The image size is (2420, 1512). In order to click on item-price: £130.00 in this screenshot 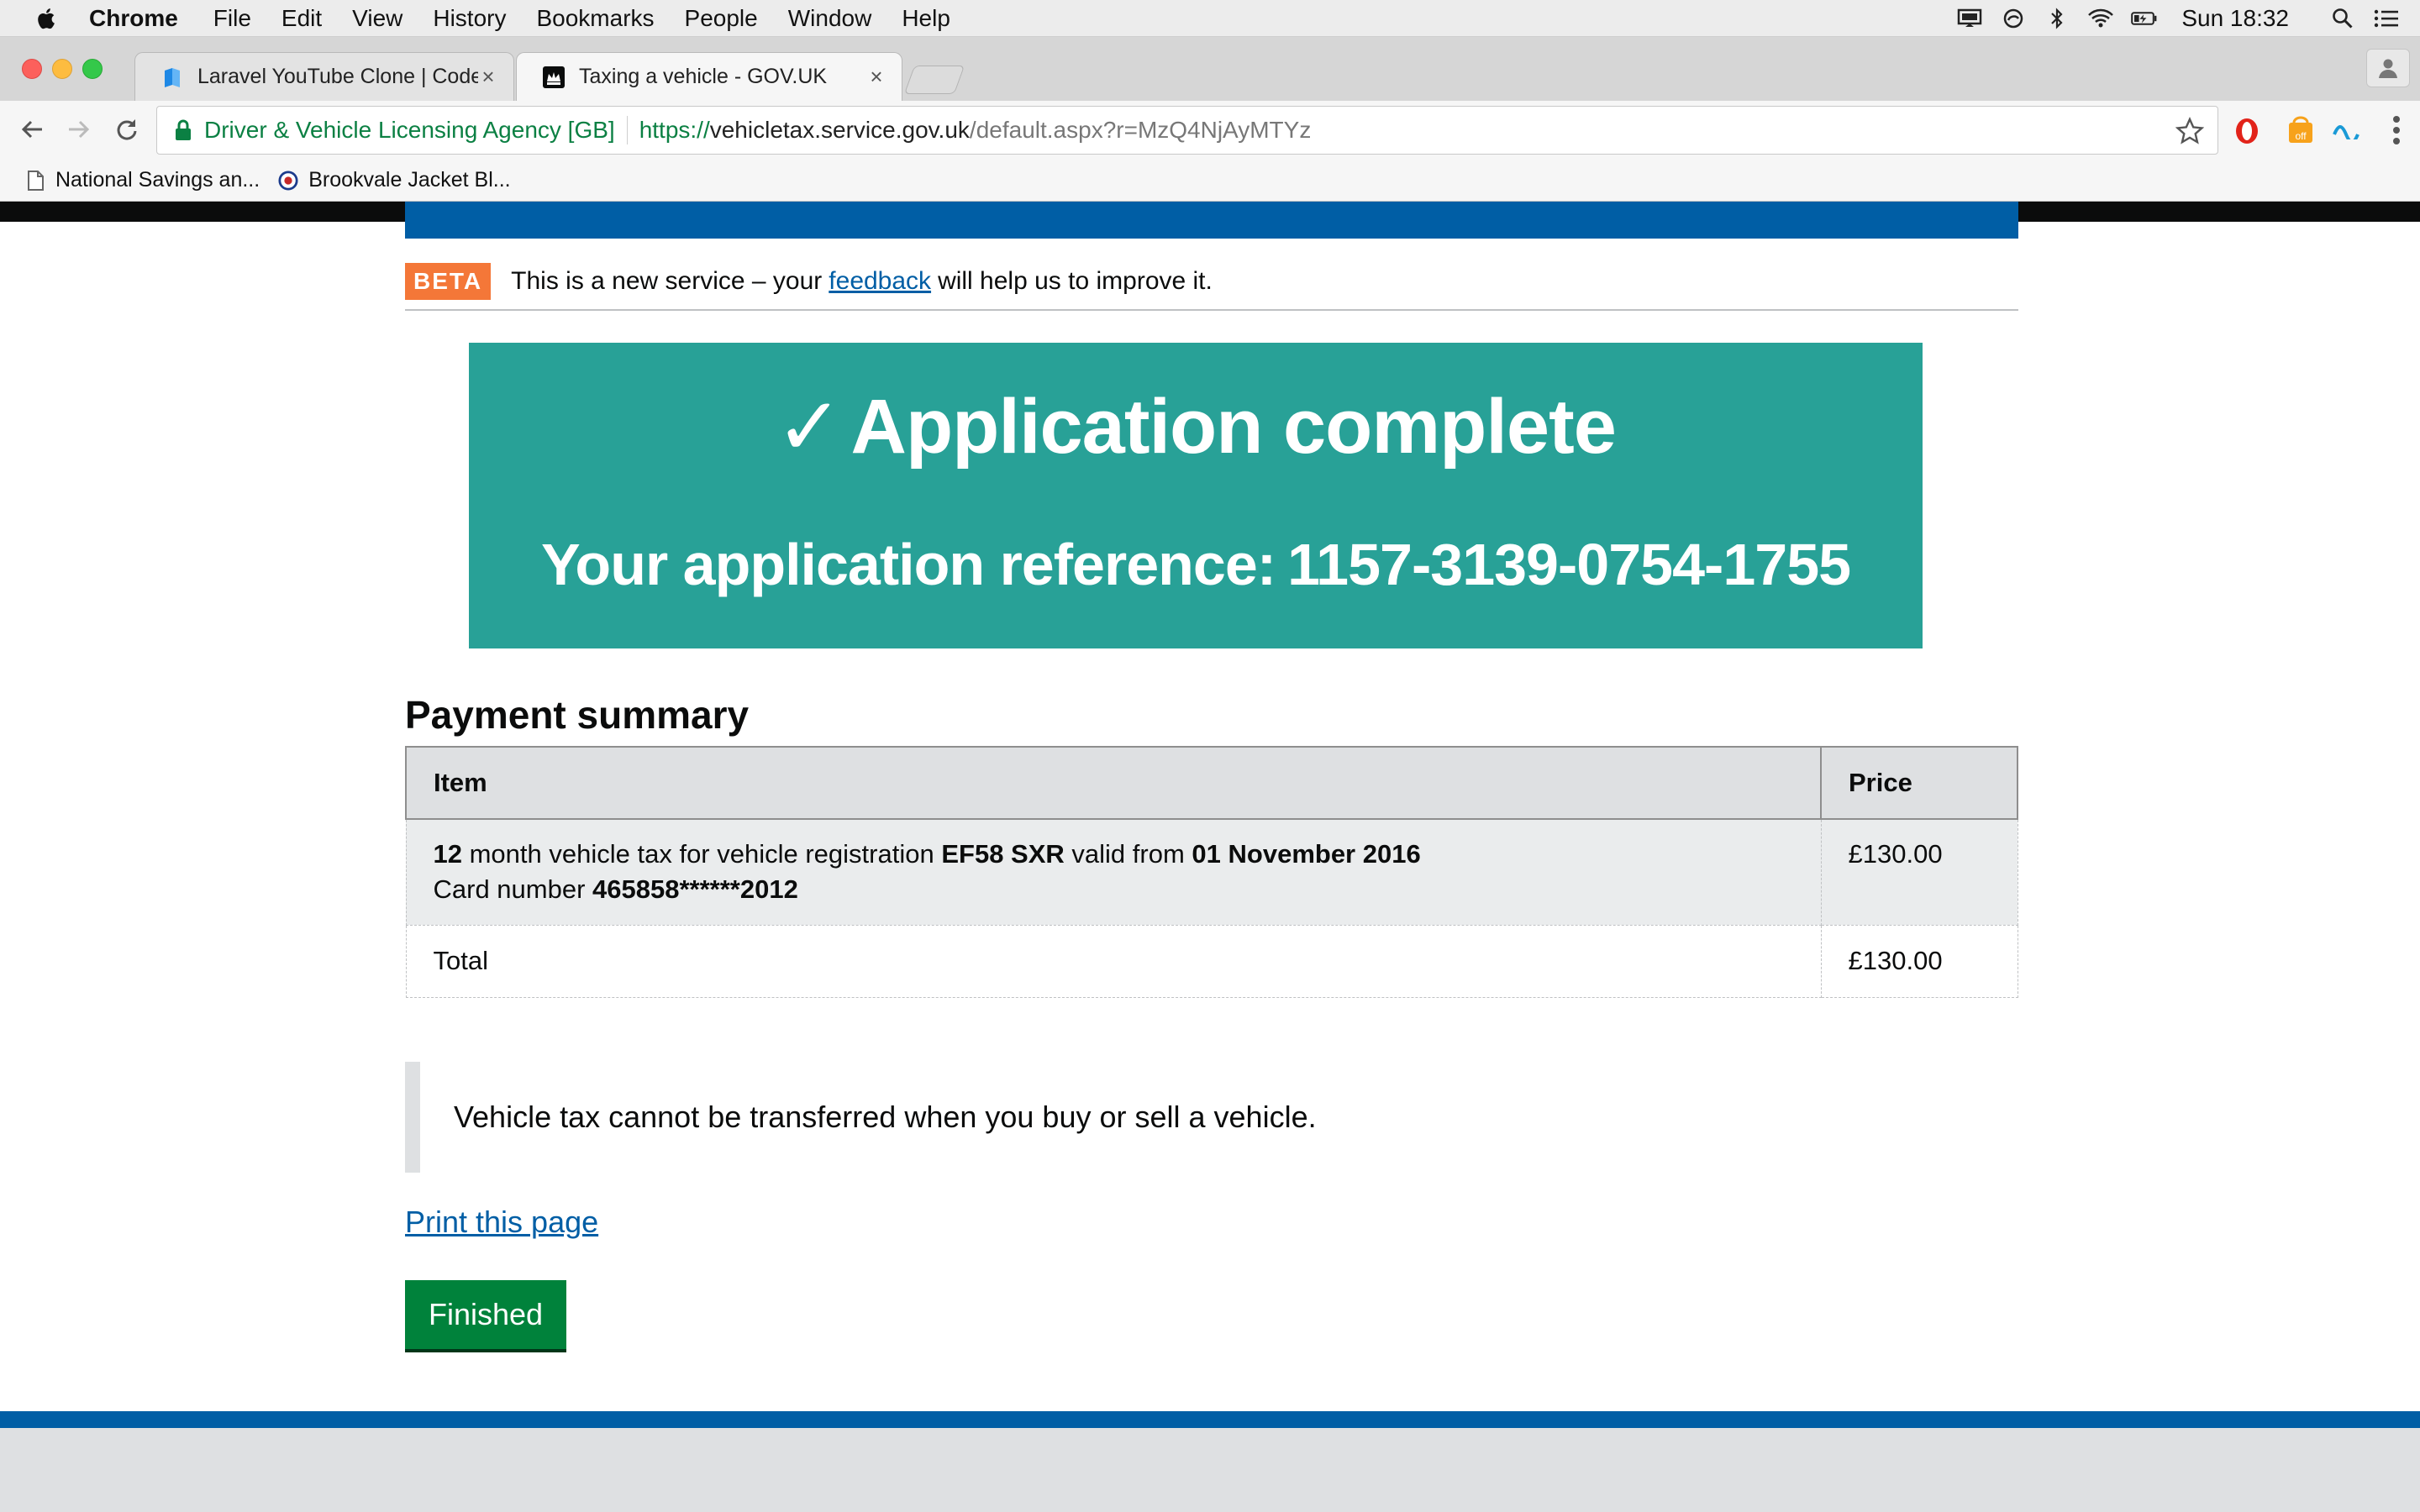, I will do `click(1919, 872)`.